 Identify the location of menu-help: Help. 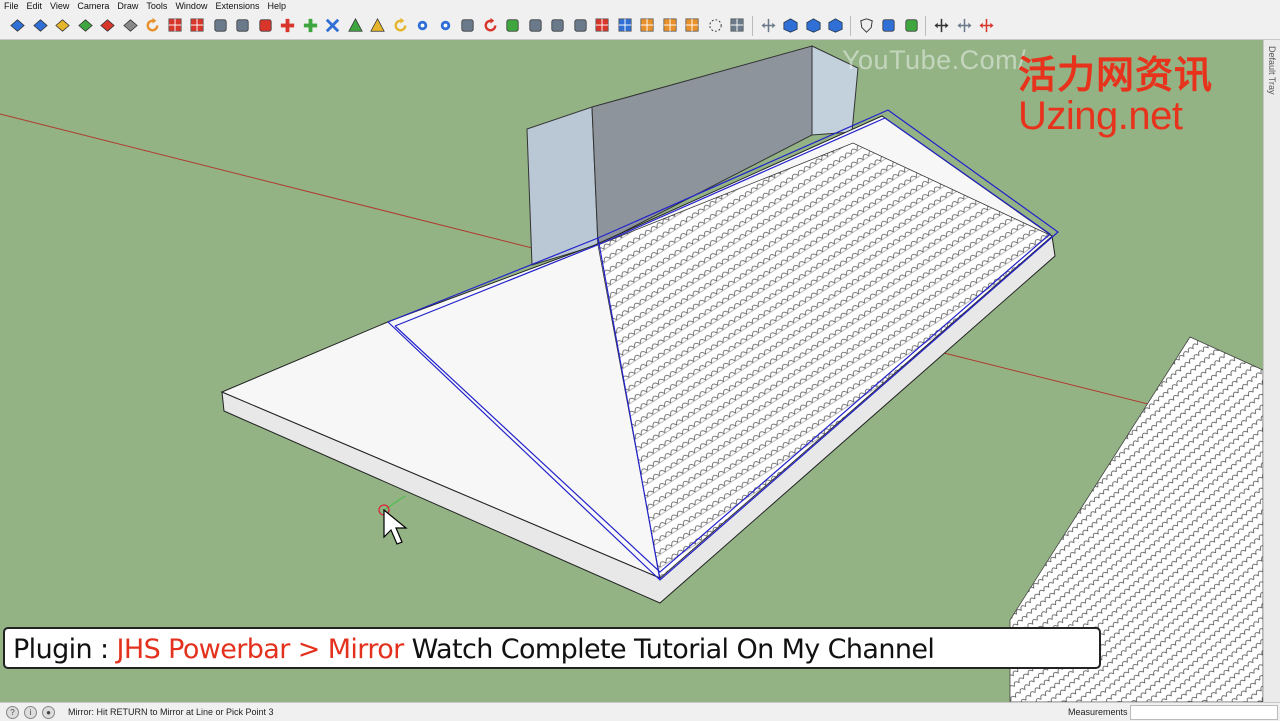
(276, 6).